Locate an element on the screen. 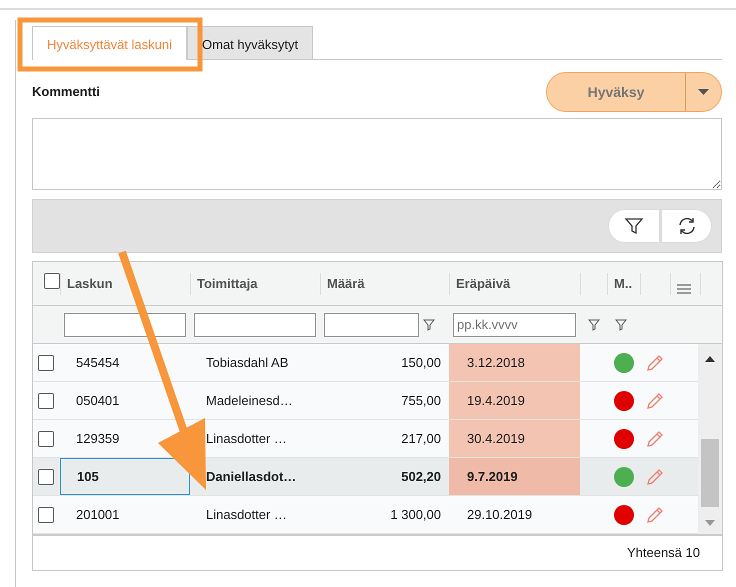 This screenshot has height=587, width=736. select-all-checkbox is located at coordinates (52, 280).